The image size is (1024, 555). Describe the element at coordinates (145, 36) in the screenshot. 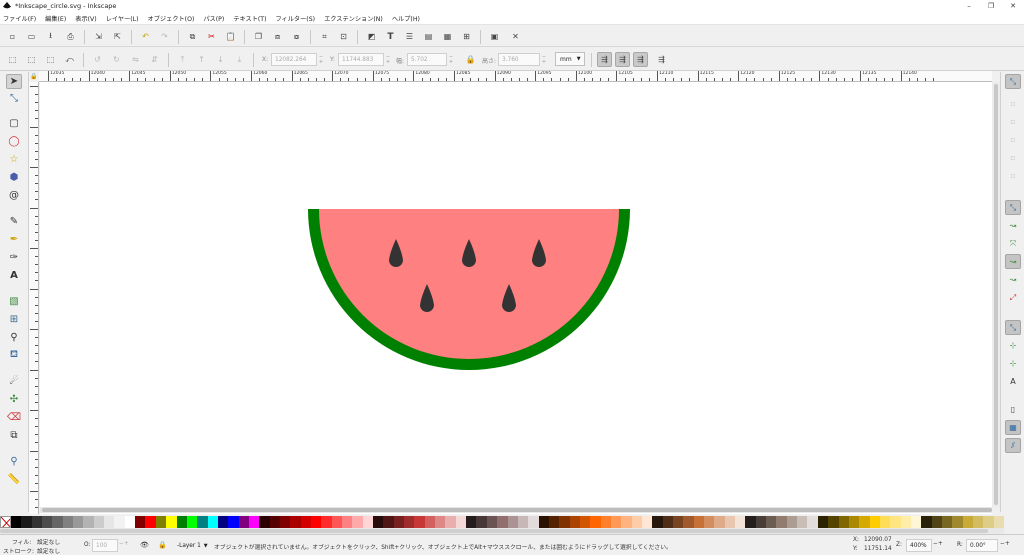

I see `undo-icon: ↶` at that location.